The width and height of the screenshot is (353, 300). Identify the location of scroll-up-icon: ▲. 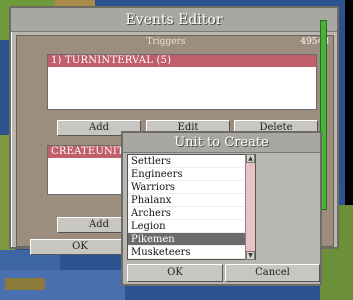
(250, 158).